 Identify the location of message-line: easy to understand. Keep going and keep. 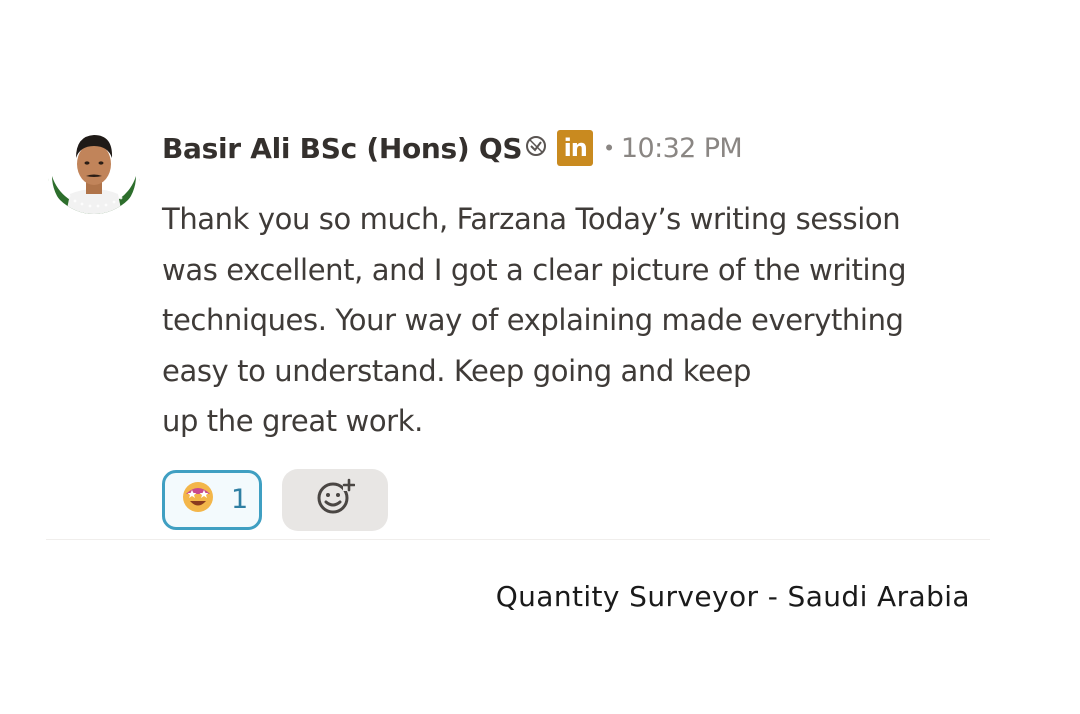
(456, 370).